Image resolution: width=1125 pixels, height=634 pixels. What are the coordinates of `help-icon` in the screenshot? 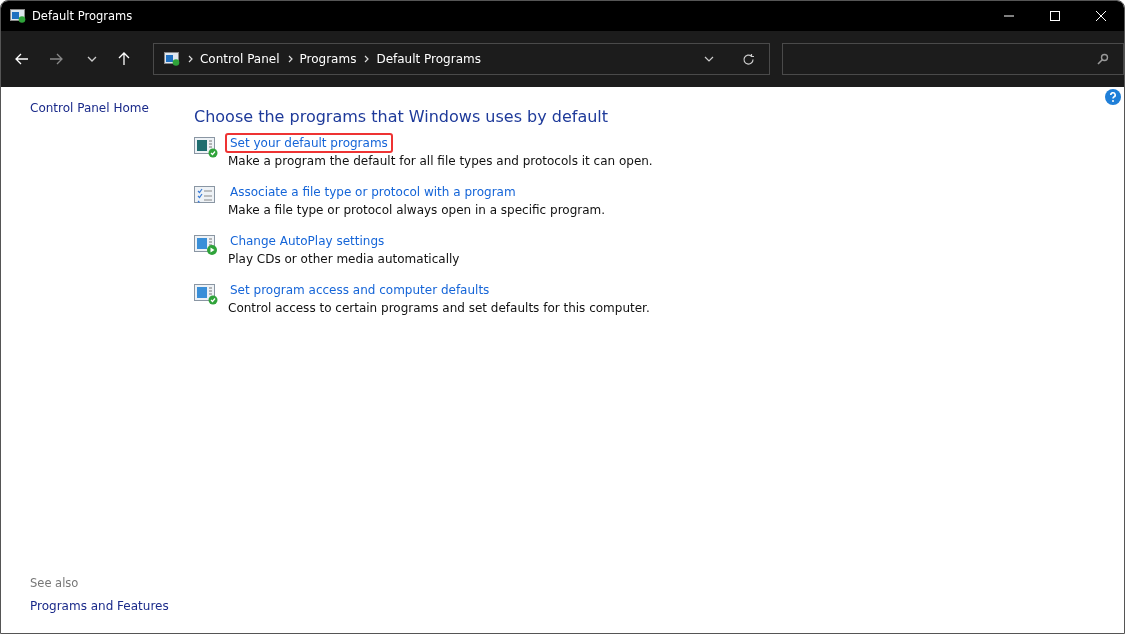 It's located at (1113, 97).